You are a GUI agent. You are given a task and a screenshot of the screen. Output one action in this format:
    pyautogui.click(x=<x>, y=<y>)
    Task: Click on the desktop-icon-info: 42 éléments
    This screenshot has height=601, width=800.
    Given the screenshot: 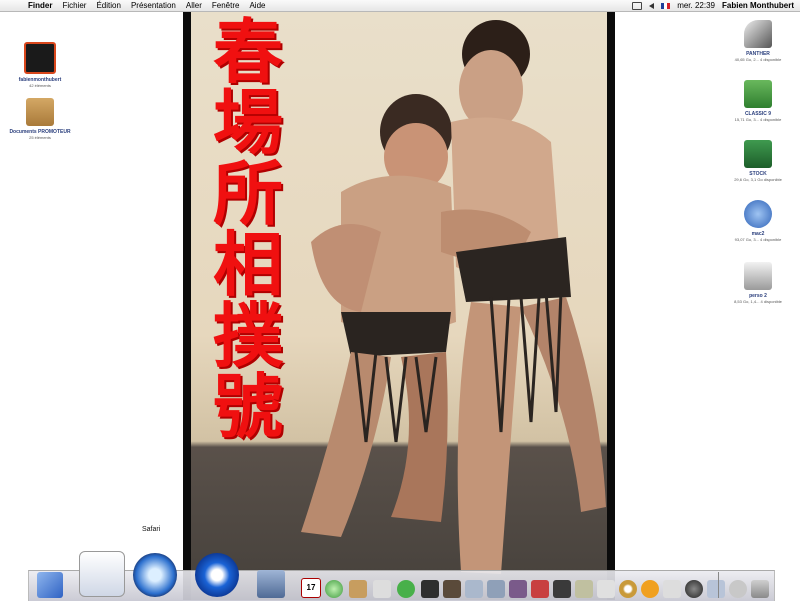 What is the action you would take?
    pyautogui.click(x=40, y=85)
    